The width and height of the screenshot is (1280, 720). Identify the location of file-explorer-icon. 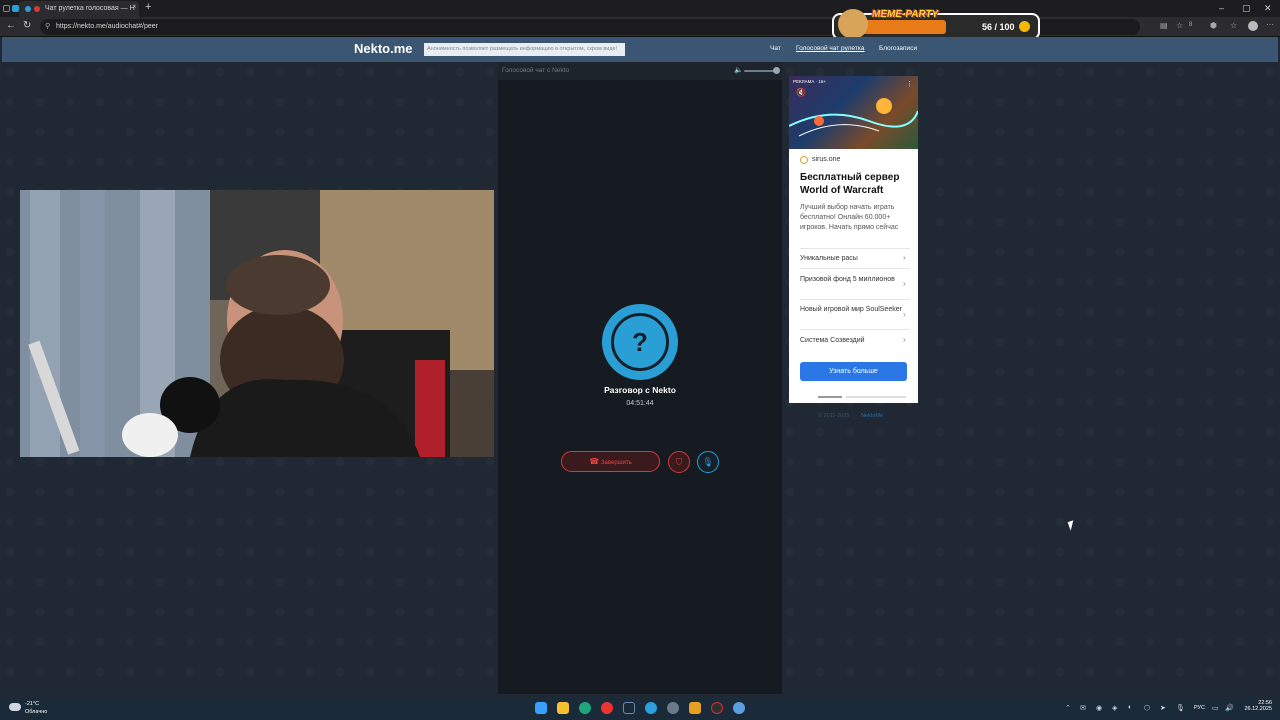
(563, 708).